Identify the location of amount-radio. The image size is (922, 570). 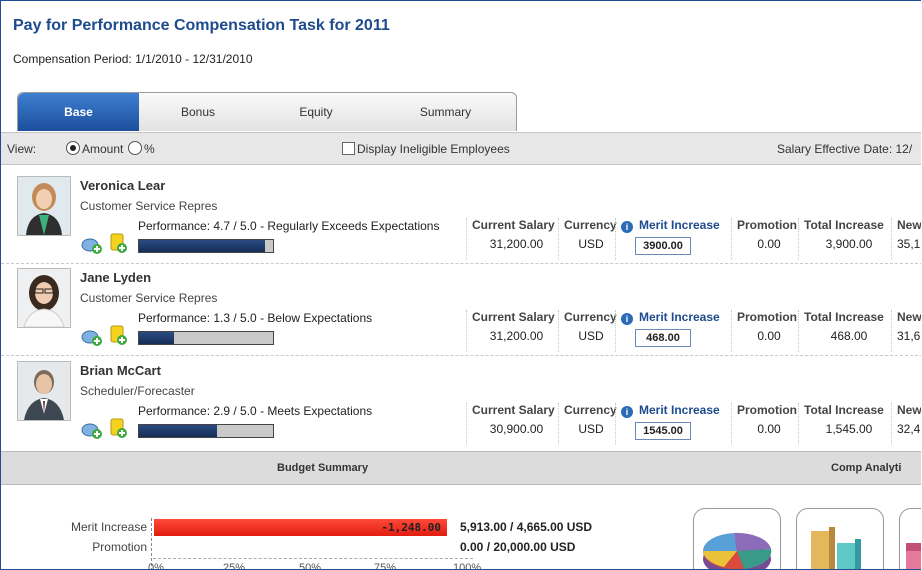
(73, 148).